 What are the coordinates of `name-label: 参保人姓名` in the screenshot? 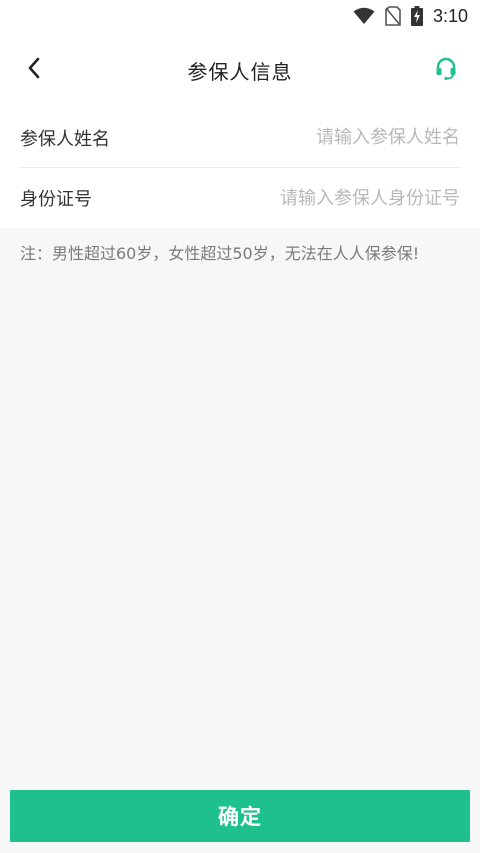 It's located at (65, 139).